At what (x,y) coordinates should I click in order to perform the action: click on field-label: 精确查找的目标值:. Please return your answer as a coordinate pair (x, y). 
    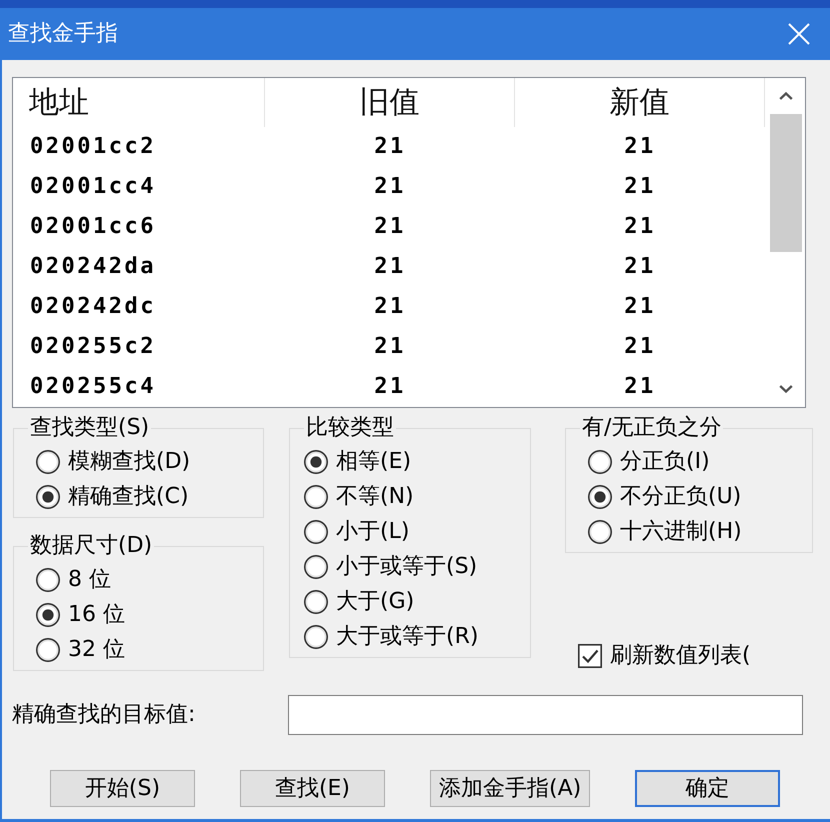
    Looking at the image, I should click on (104, 715).